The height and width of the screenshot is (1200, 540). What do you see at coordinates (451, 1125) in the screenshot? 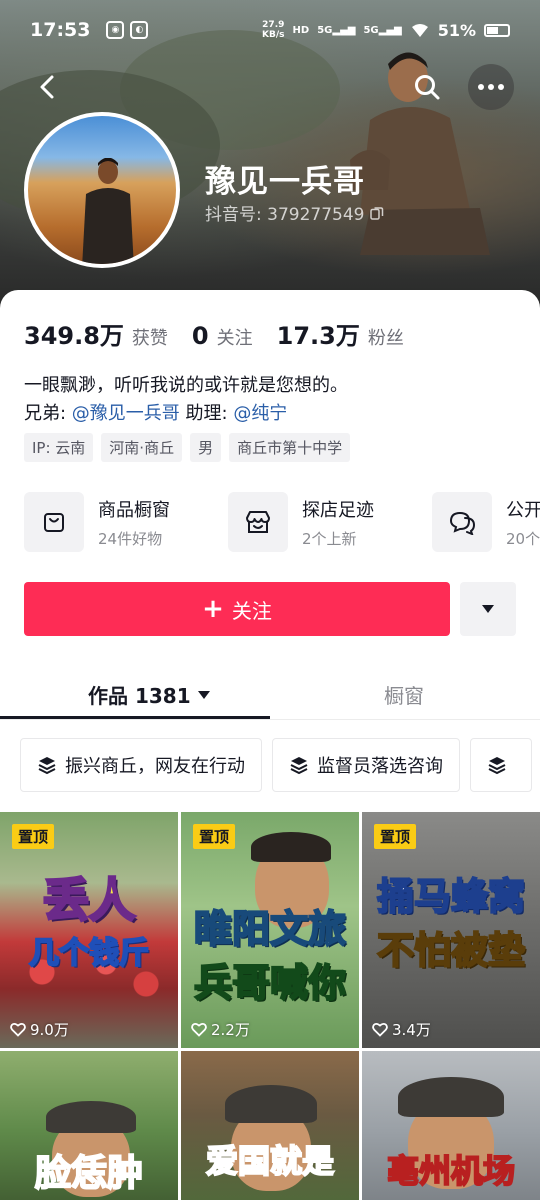
I see `video-thumbnail: 亳州机场` at bounding box center [451, 1125].